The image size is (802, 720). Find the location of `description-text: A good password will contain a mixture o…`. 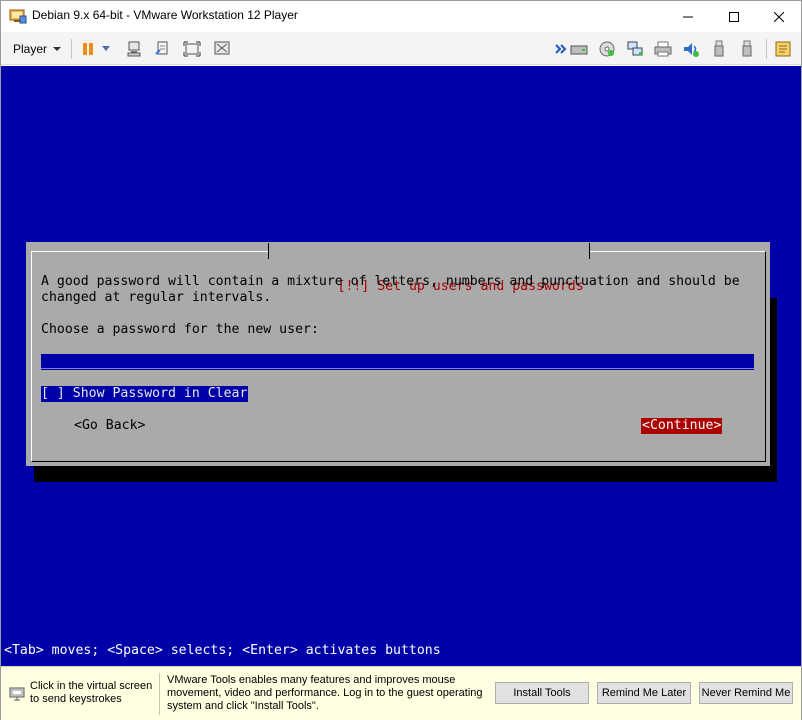

description-text: A good password will contain a mixture o… is located at coordinates (390, 281).